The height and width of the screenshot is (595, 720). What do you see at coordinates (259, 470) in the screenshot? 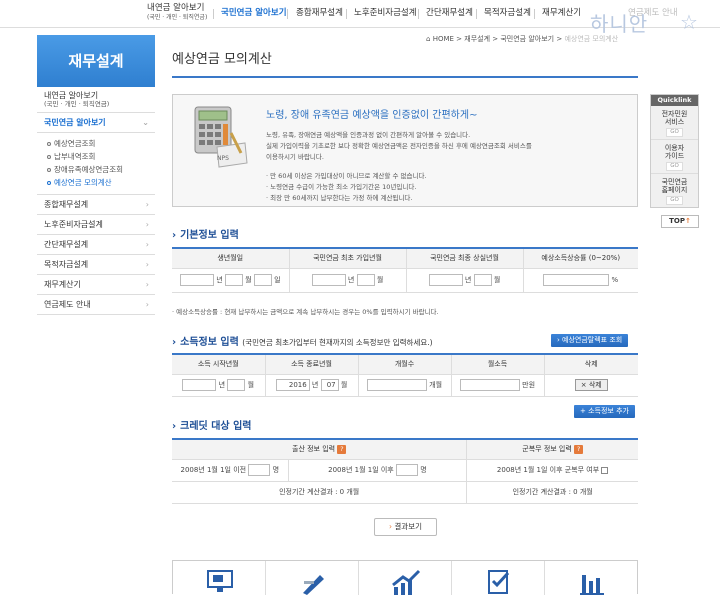
I see `birth-before-input` at bounding box center [259, 470].